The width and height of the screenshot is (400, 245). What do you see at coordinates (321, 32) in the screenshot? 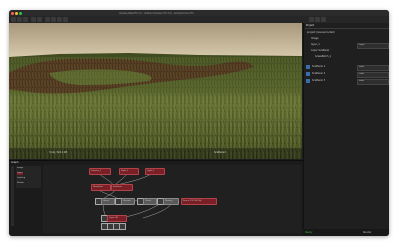
I see `tree-item-label: project://scene/context` at bounding box center [321, 32].